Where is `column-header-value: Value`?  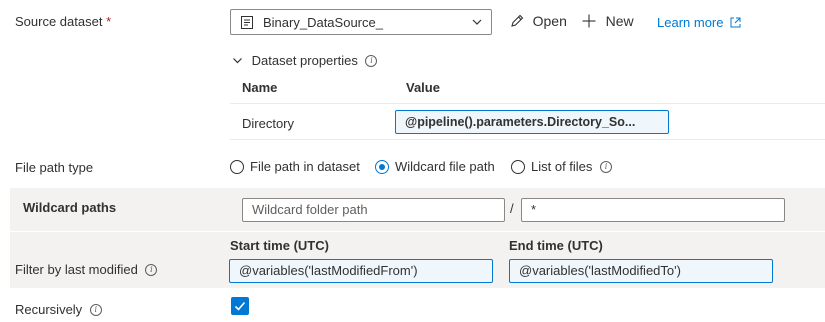
column-header-value: Value is located at coordinates (423, 87).